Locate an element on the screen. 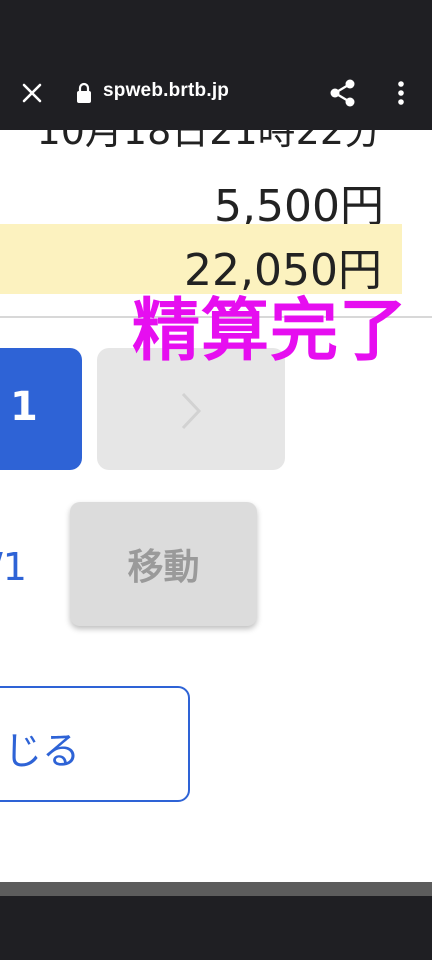  close-icon is located at coordinates (32, 93).